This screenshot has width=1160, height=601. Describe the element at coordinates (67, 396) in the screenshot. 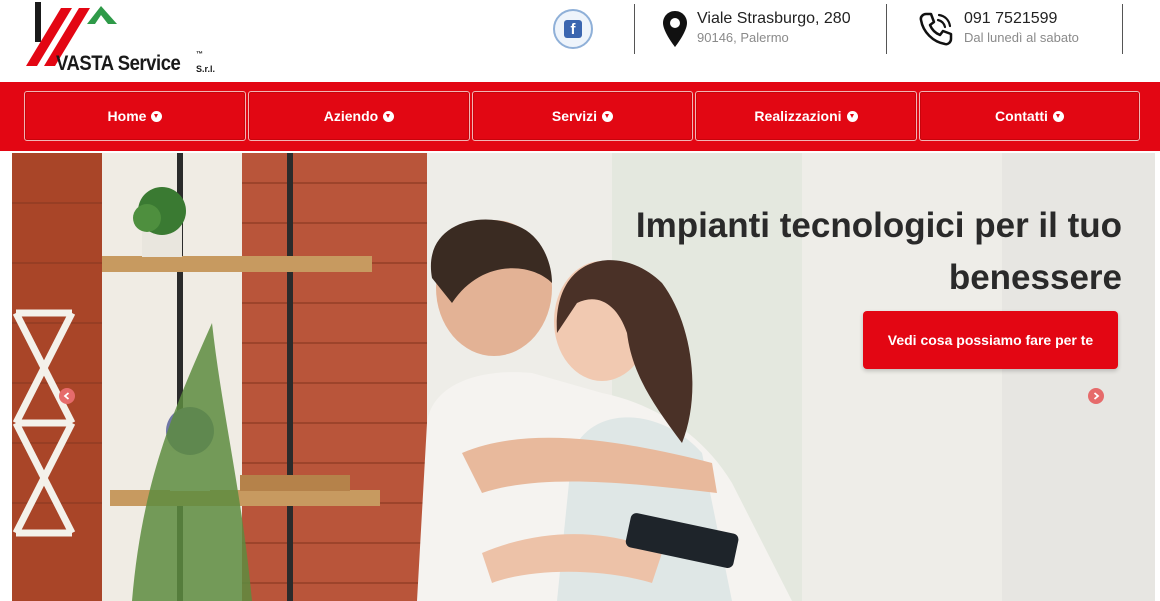

I see `arrow-left-icon` at that location.